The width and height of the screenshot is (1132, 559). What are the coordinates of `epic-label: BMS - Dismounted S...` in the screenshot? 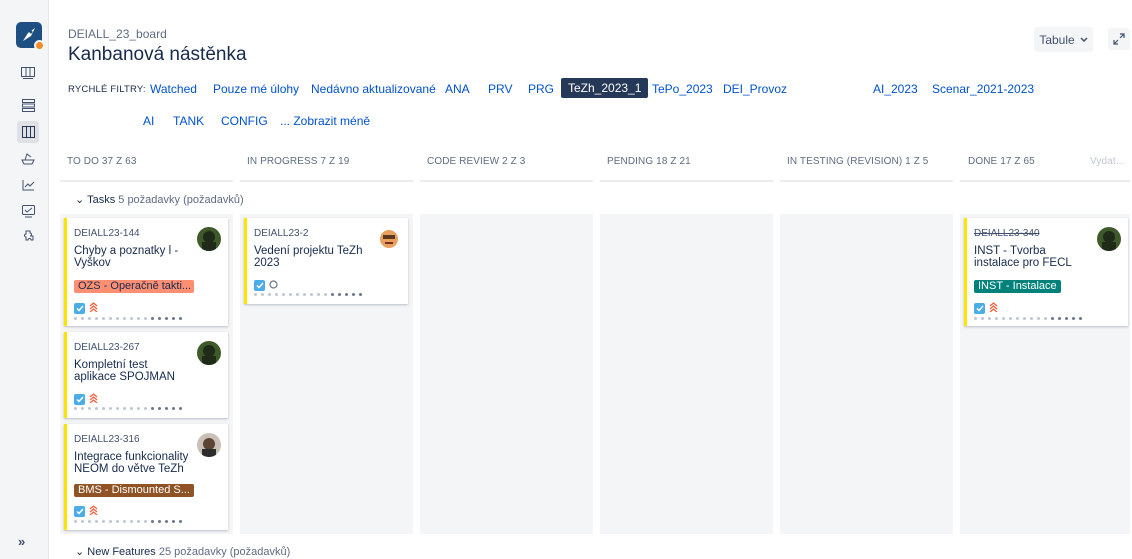 It's located at (134, 490).